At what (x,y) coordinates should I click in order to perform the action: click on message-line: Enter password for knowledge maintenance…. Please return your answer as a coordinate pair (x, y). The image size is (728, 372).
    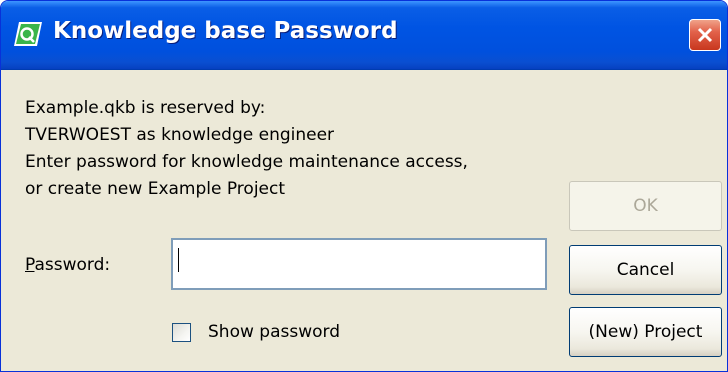
    Looking at the image, I should click on (246, 162).